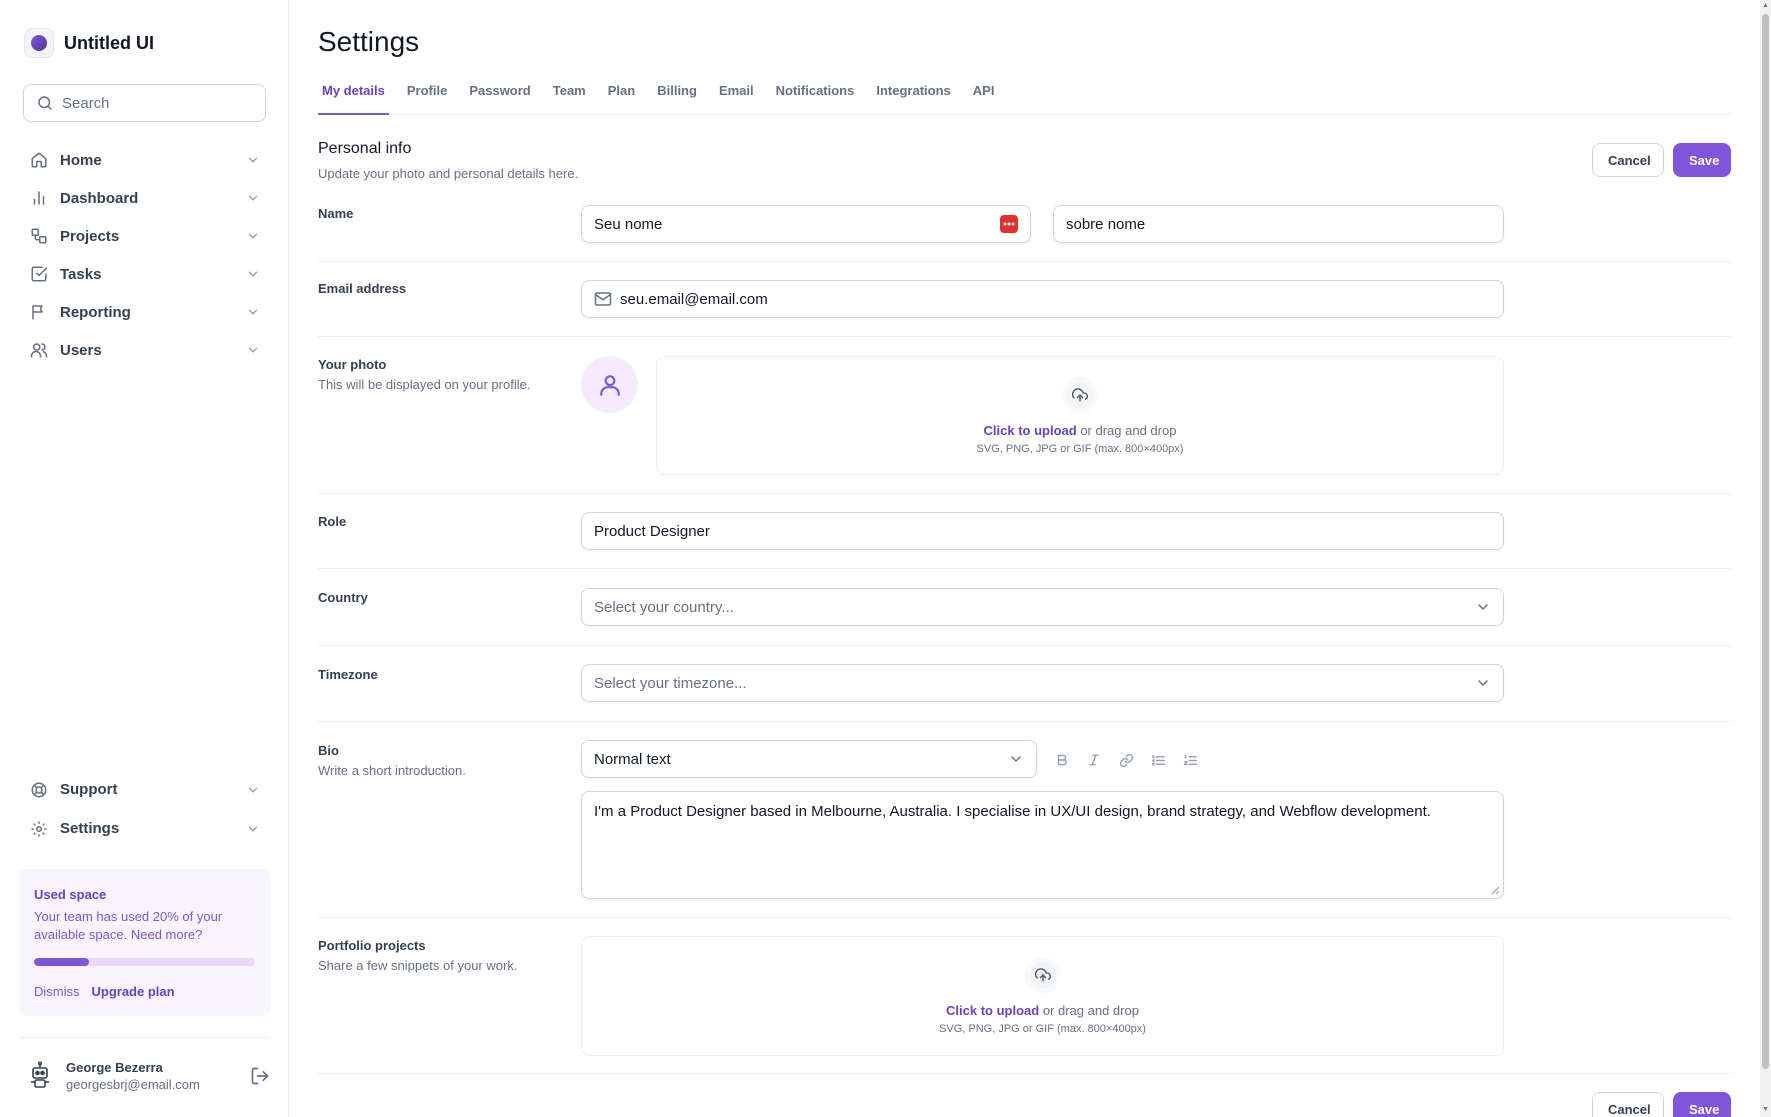  Describe the element at coordinates (353, 96) in the screenshot. I see `tab-my-details: My details` at that location.